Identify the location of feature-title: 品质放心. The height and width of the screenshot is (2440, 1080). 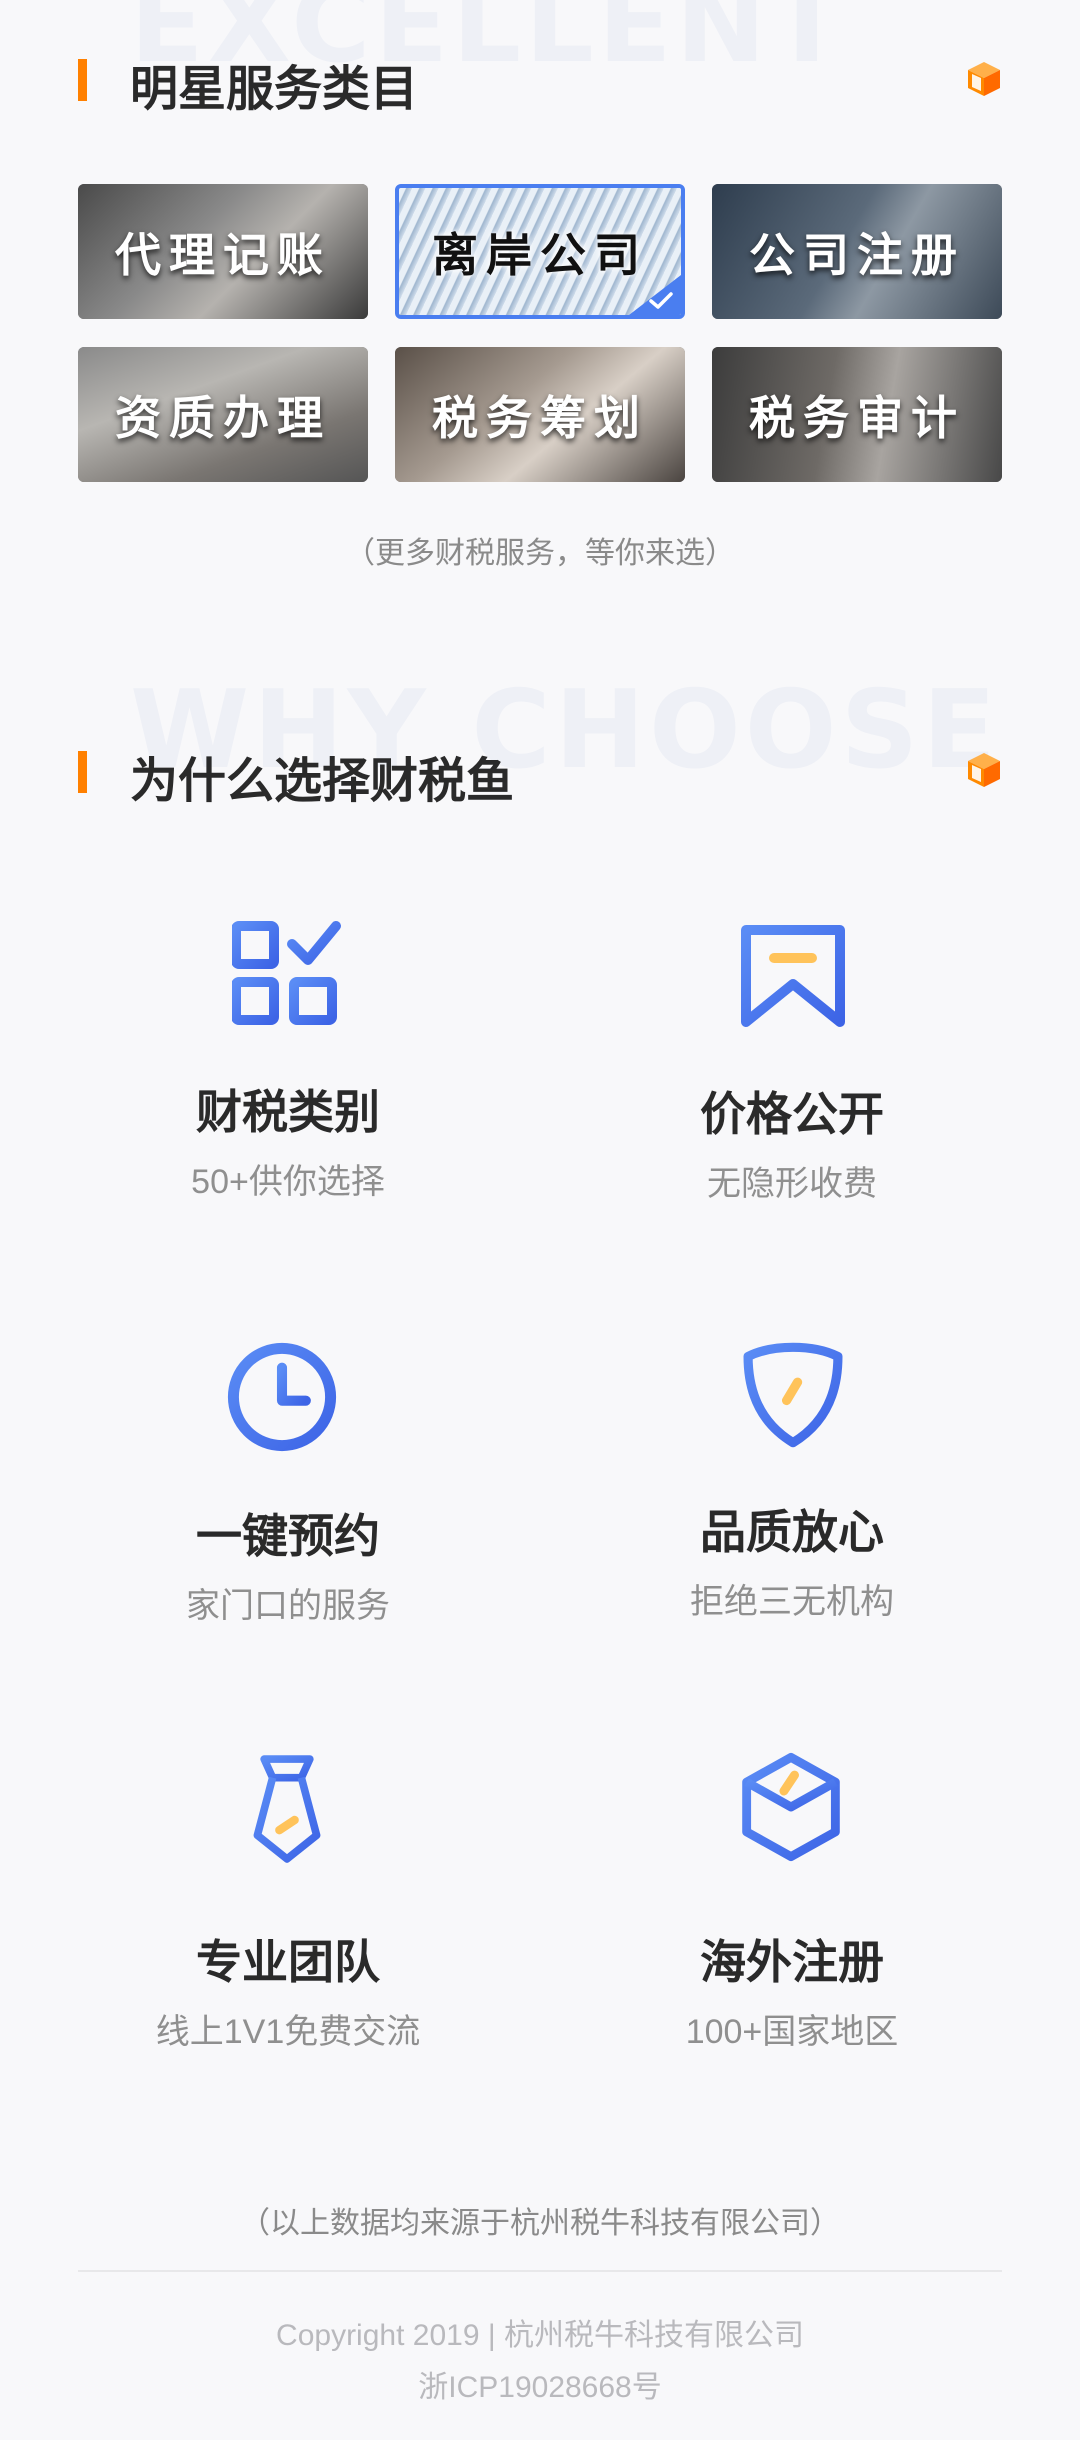
(792, 1532).